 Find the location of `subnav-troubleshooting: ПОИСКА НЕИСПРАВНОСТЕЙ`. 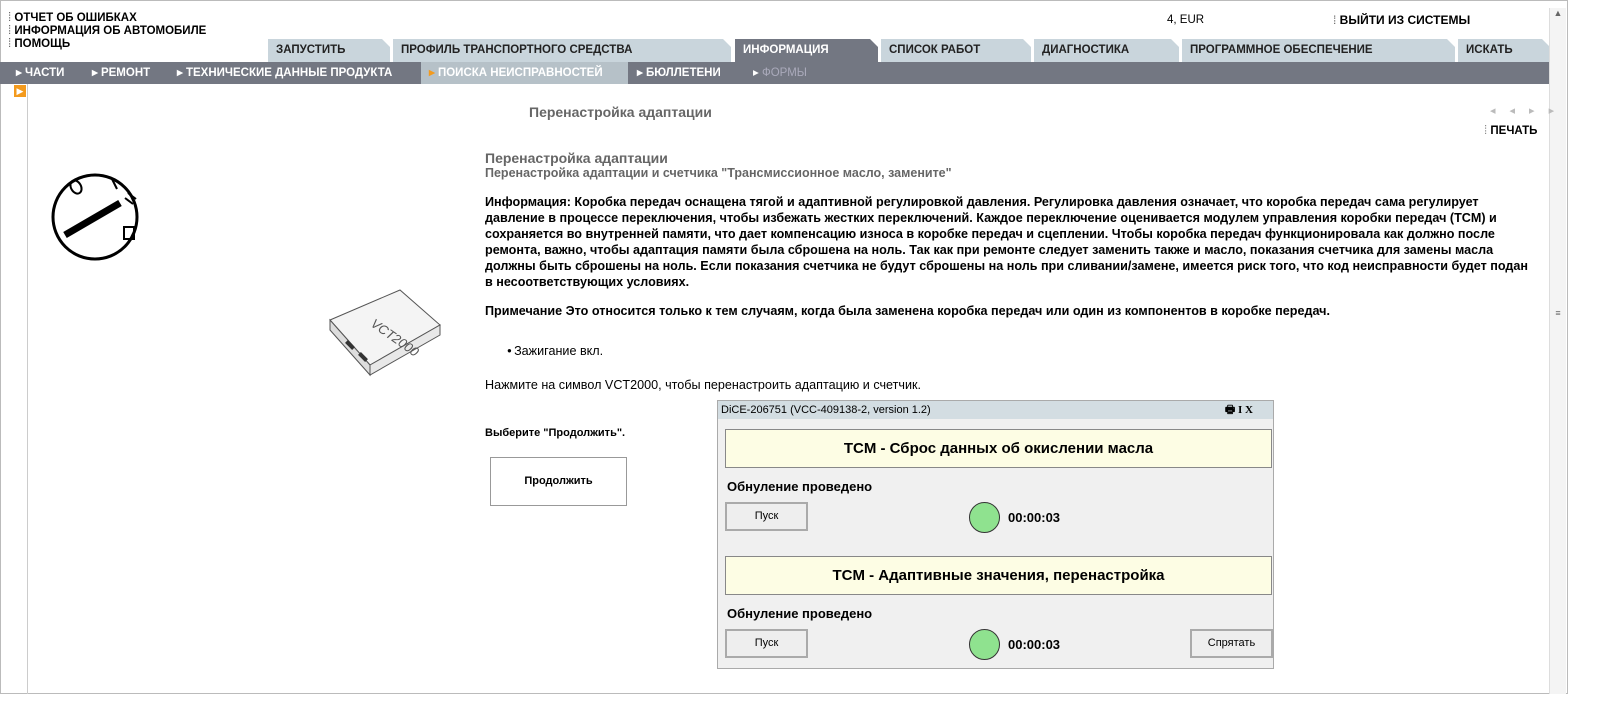

subnav-troubleshooting: ПОИСКА НЕИСПРАВНОСТЕЙ is located at coordinates (524, 73).